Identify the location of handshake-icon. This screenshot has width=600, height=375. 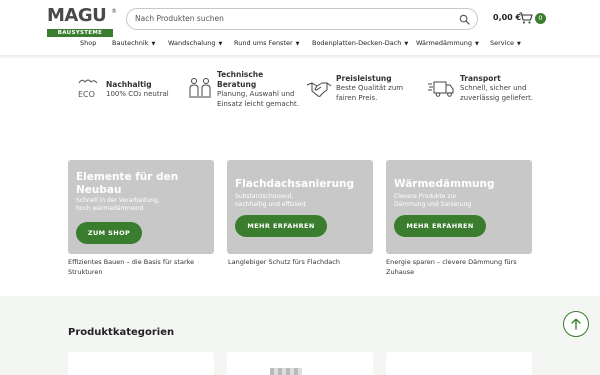
(319, 89).